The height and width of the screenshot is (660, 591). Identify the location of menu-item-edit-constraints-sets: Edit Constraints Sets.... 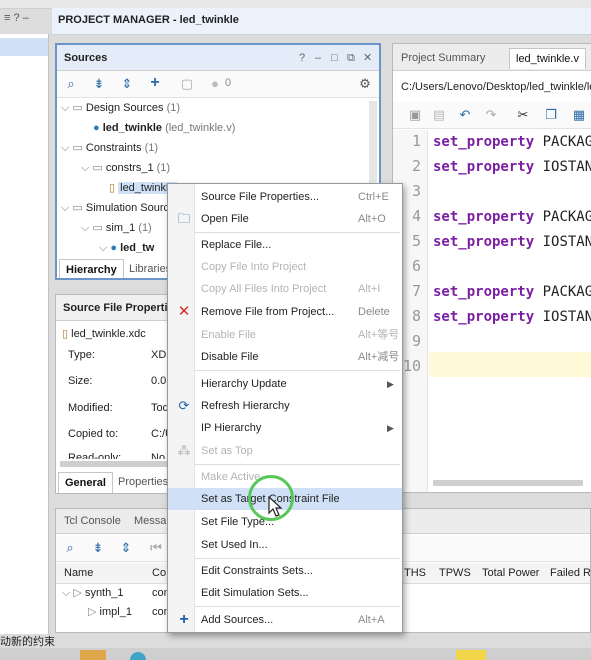
(285, 571).